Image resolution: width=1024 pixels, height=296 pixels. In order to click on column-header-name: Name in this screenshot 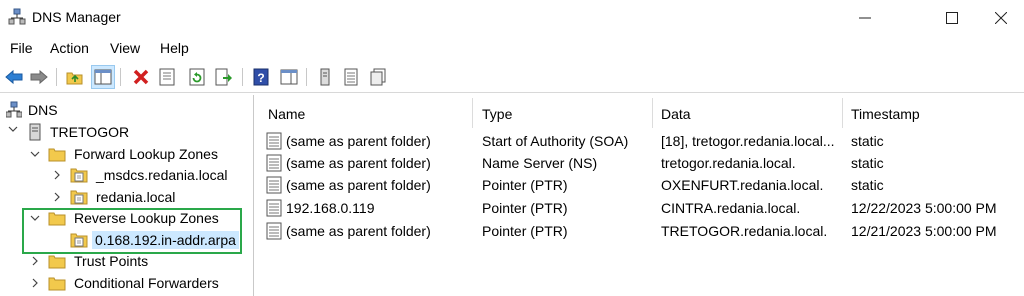, I will do `click(286, 114)`.